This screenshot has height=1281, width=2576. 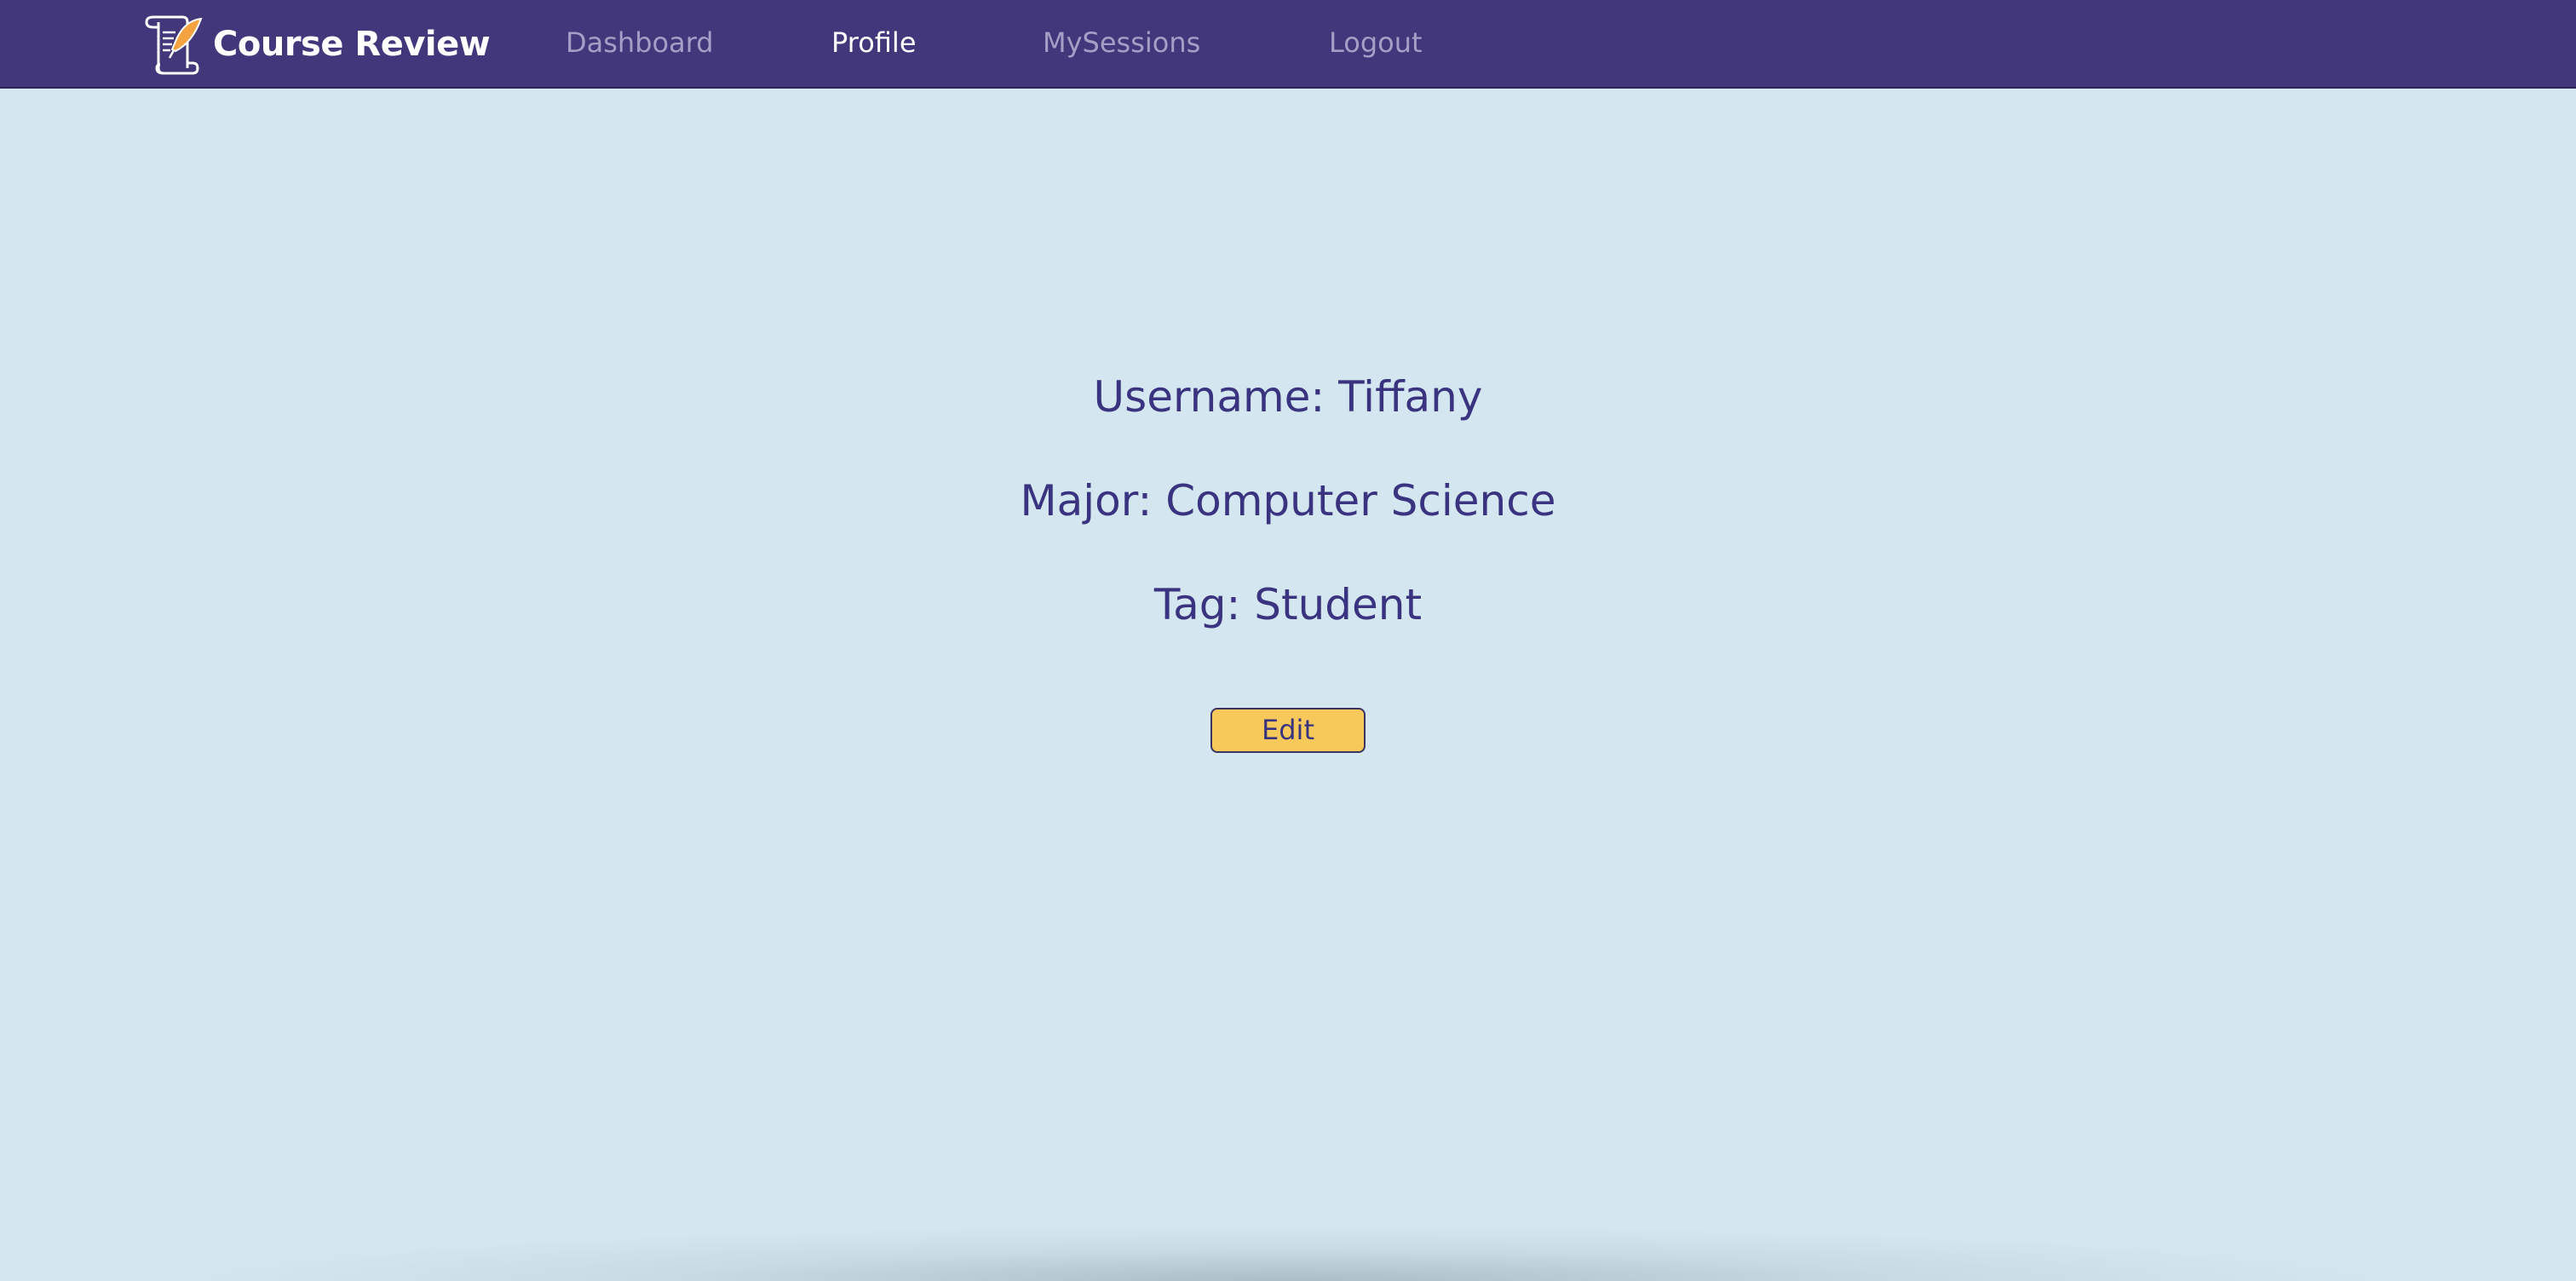 I want to click on scroll-quill-icon, so click(x=174, y=45).